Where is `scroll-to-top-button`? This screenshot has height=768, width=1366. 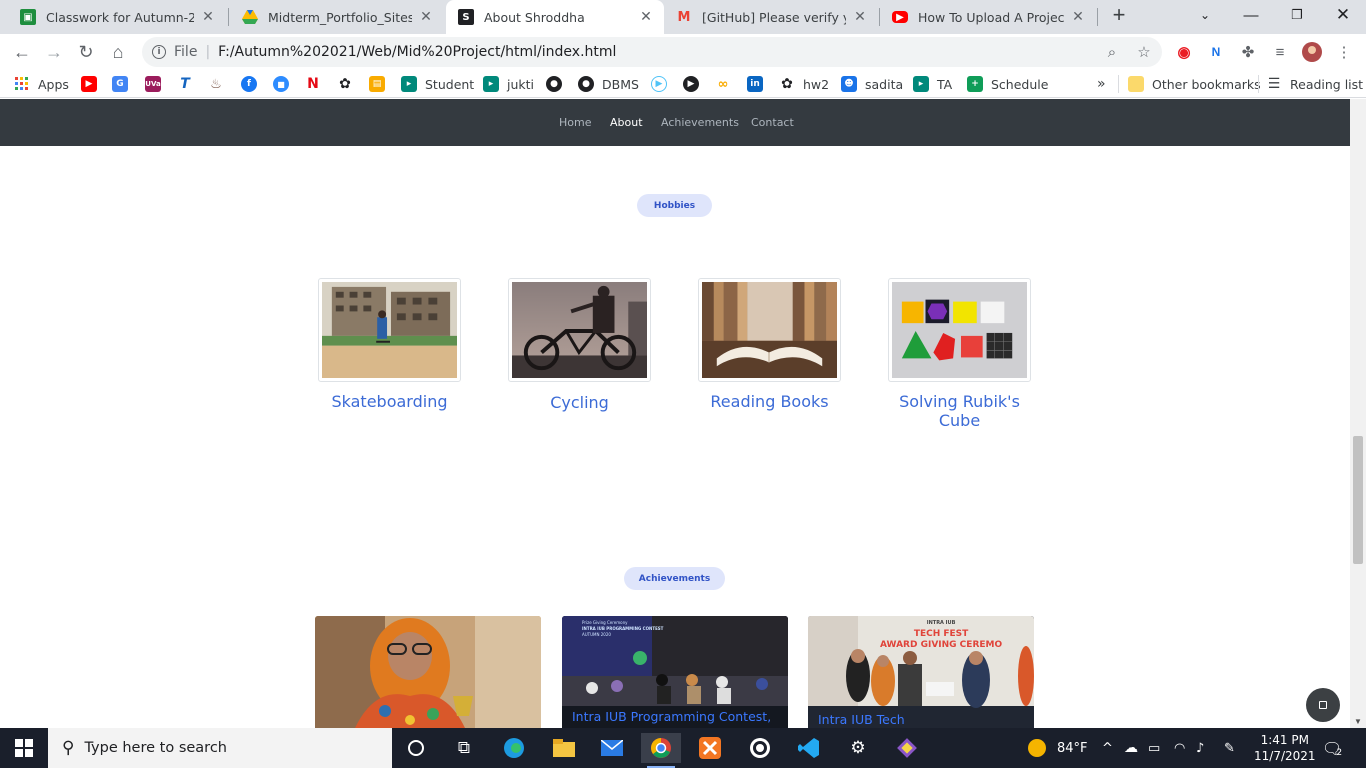 scroll-to-top-button is located at coordinates (1323, 705).